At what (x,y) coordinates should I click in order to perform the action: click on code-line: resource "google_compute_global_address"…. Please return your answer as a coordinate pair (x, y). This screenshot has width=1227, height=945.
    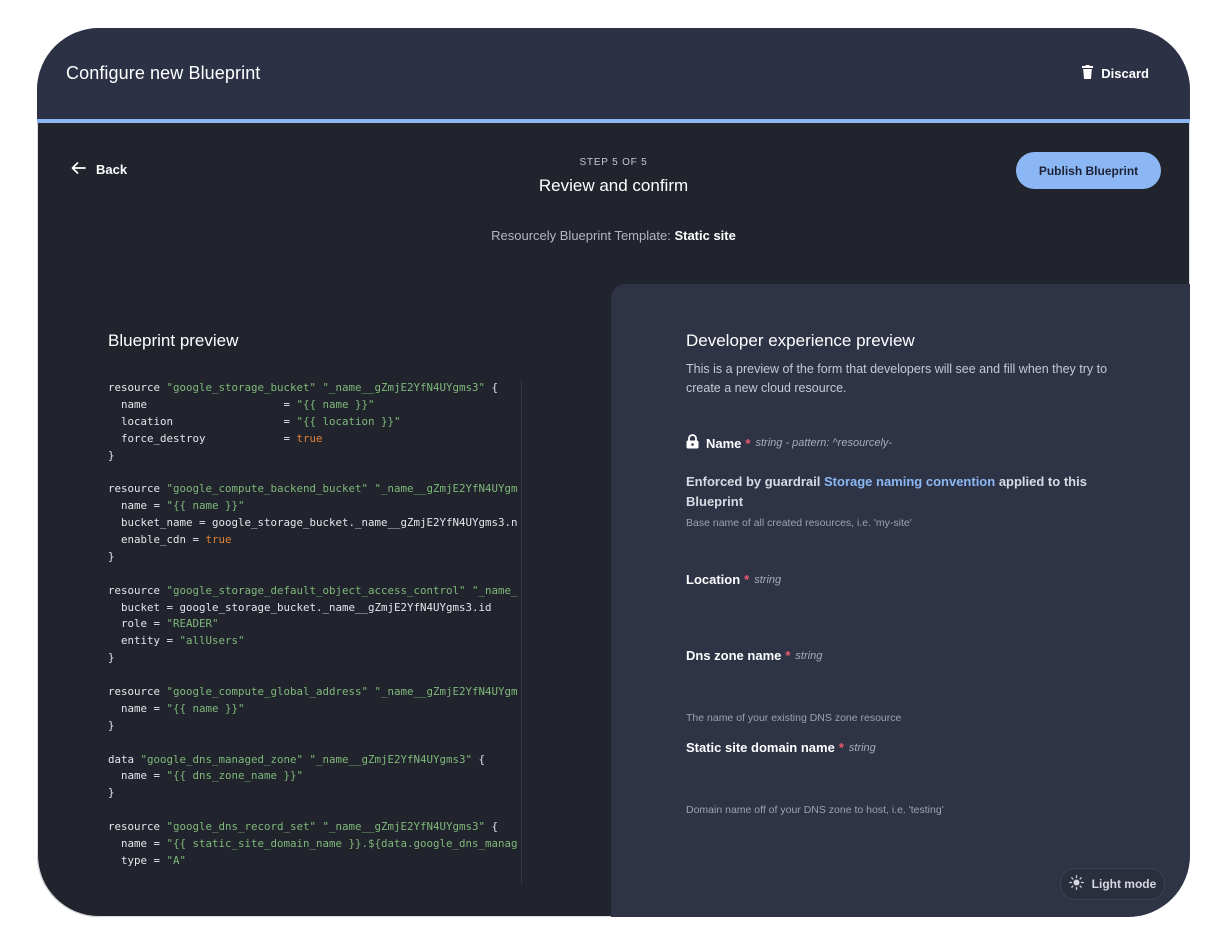
    Looking at the image, I should click on (314, 692).